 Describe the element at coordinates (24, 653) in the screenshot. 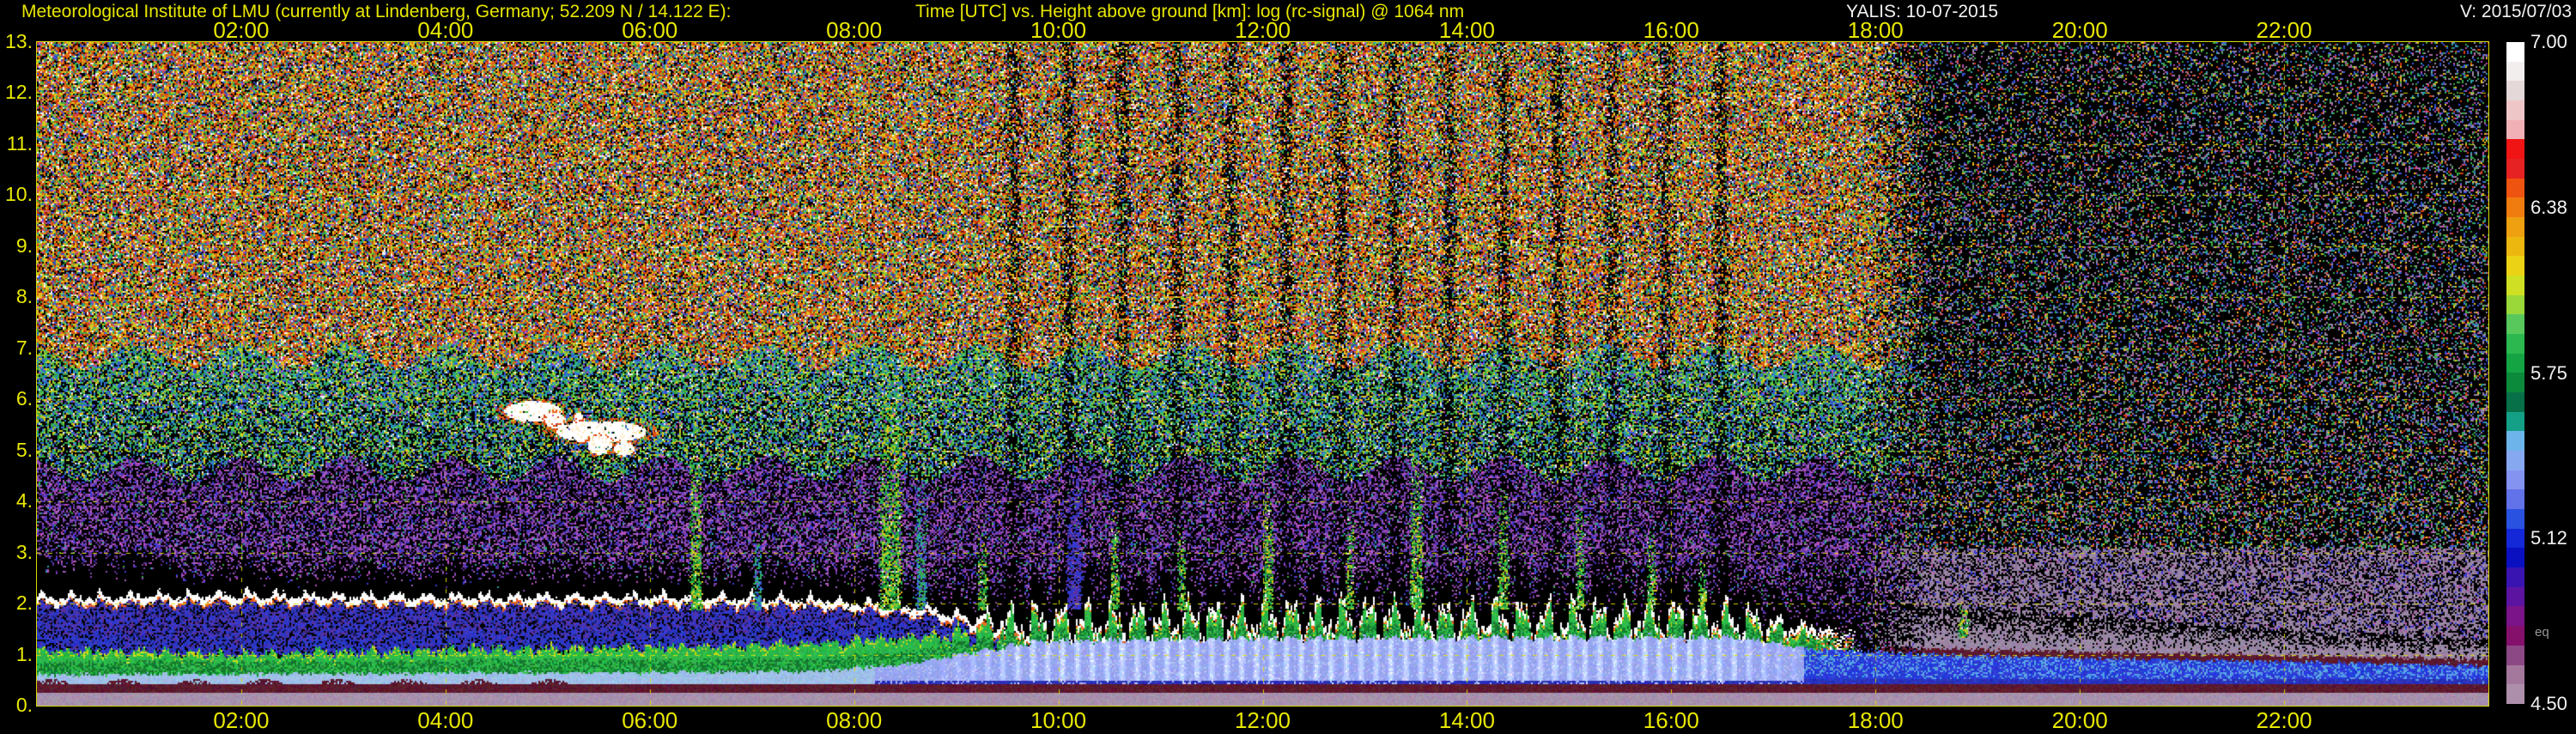

I see `y-tick-label: 1.` at that location.